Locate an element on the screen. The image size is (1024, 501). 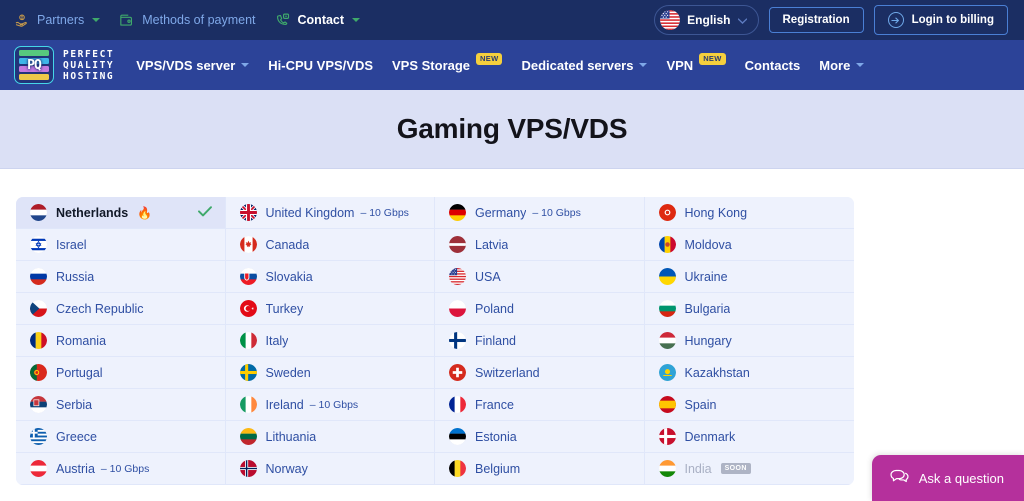
country-name: Kazakhstan is located at coordinates (717, 372).